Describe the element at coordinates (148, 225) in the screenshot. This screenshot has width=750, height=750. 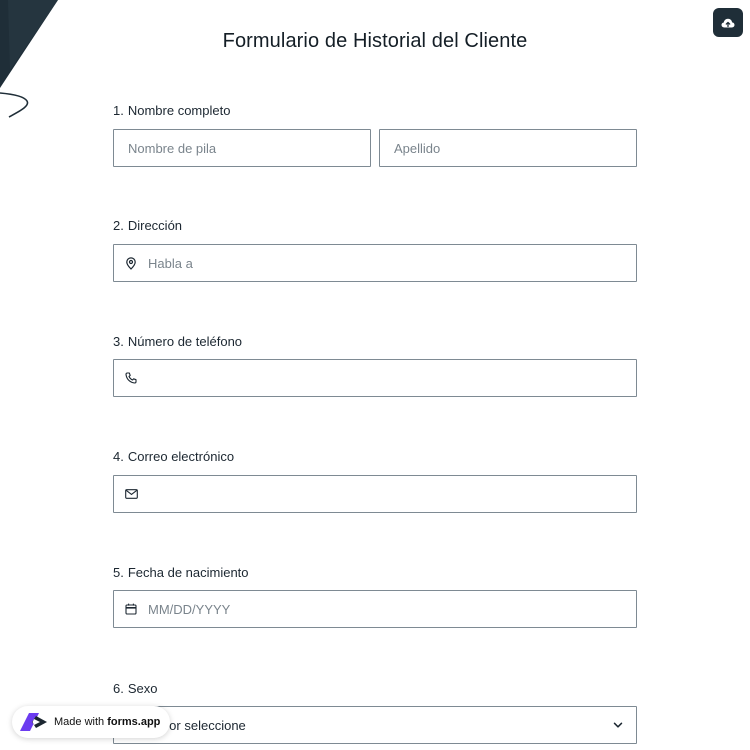
I see `question-label: 2. Dirección` at that location.